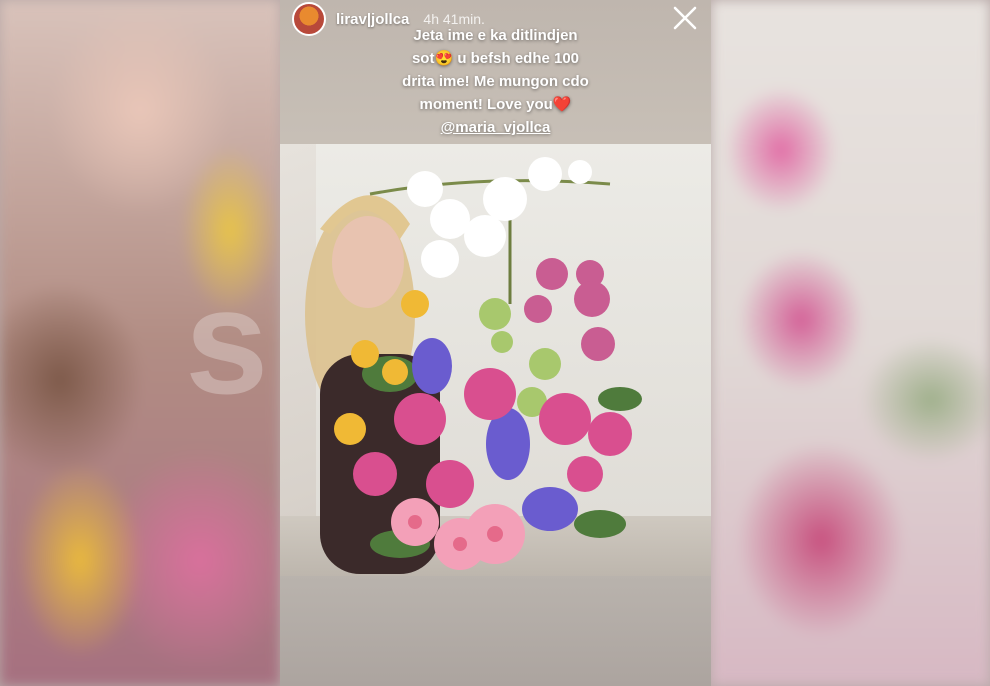 The width and height of the screenshot is (990, 686). What do you see at coordinates (495, 58) in the screenshot?
I see `caption-line: sot😍 u befsh edhe 100` at bounding box center [495, 58].